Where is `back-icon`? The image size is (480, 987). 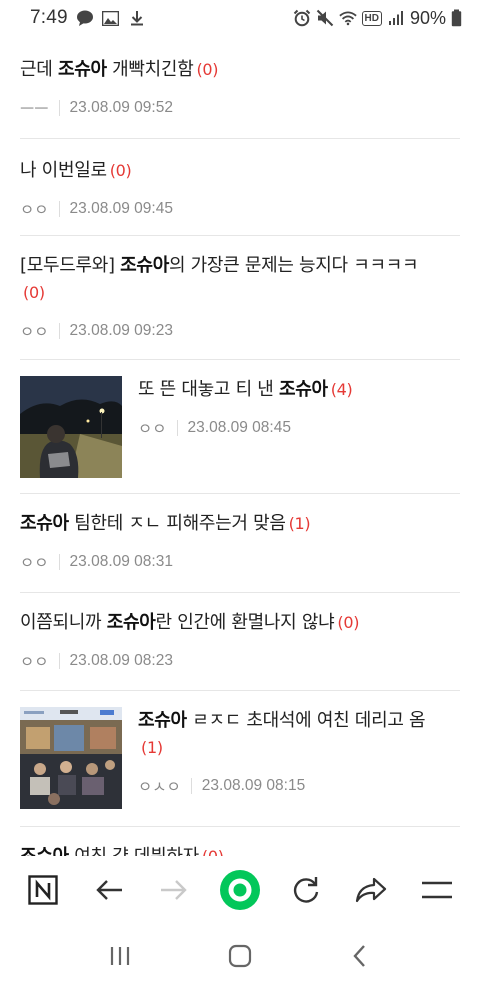 back-icon is located at coordinates (360, 956).